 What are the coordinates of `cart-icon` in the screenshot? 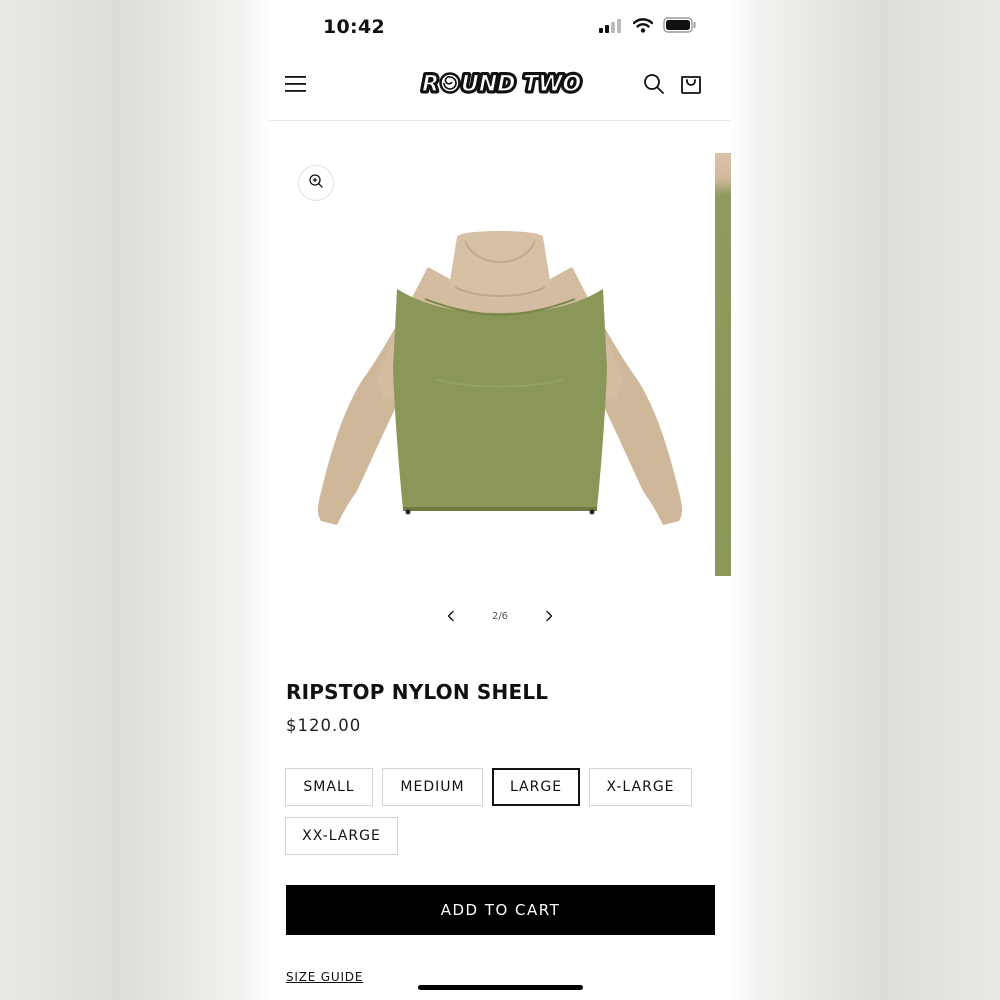 It's located at (691, 86).